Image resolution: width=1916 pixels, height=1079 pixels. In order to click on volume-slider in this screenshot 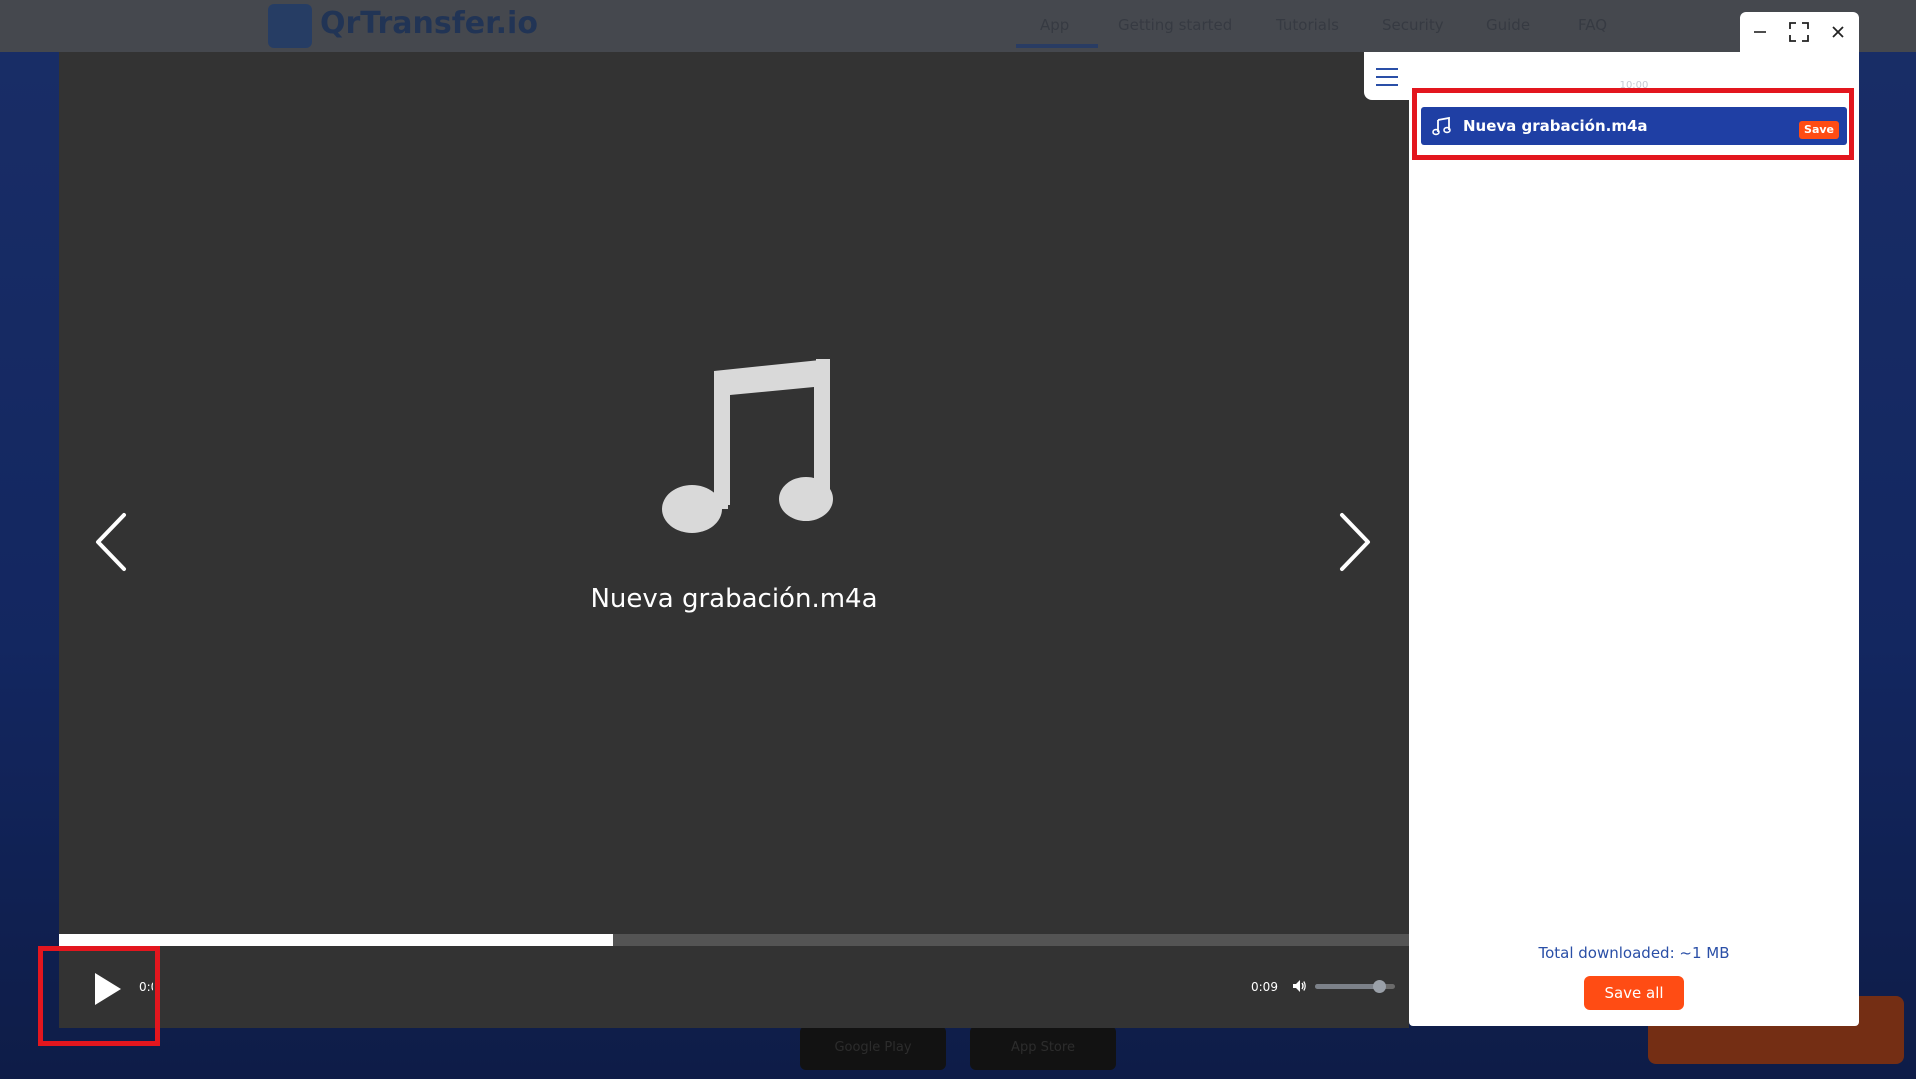, I will do `click(1355, 986)`.